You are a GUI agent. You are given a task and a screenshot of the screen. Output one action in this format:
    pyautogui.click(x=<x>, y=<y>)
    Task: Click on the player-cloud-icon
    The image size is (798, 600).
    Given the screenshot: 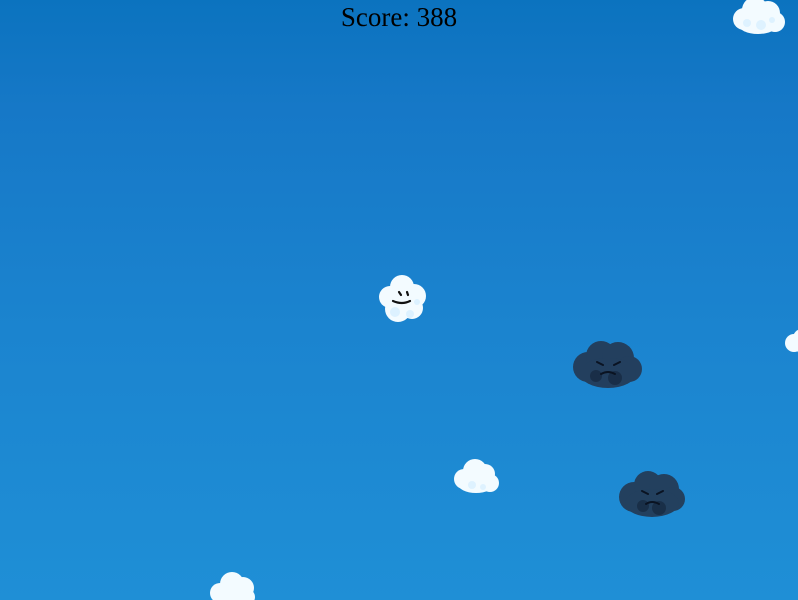 What is the action you would take?
    pyautogui.click(x=402, y=300)
    